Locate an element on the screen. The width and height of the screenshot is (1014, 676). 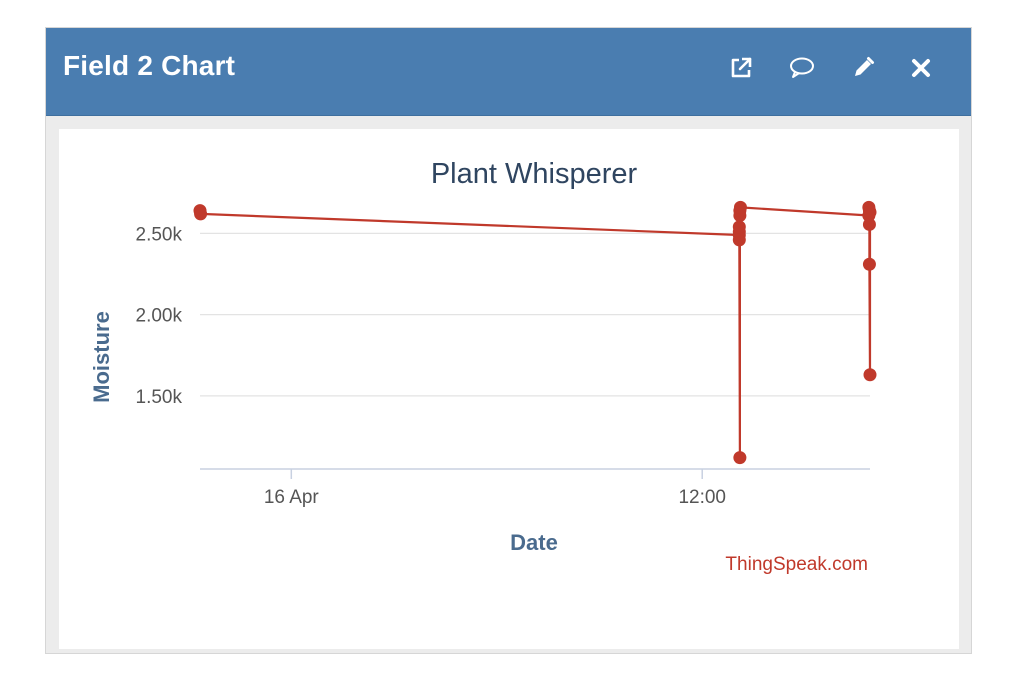
edit-icon is located at coordinates (863, 68).